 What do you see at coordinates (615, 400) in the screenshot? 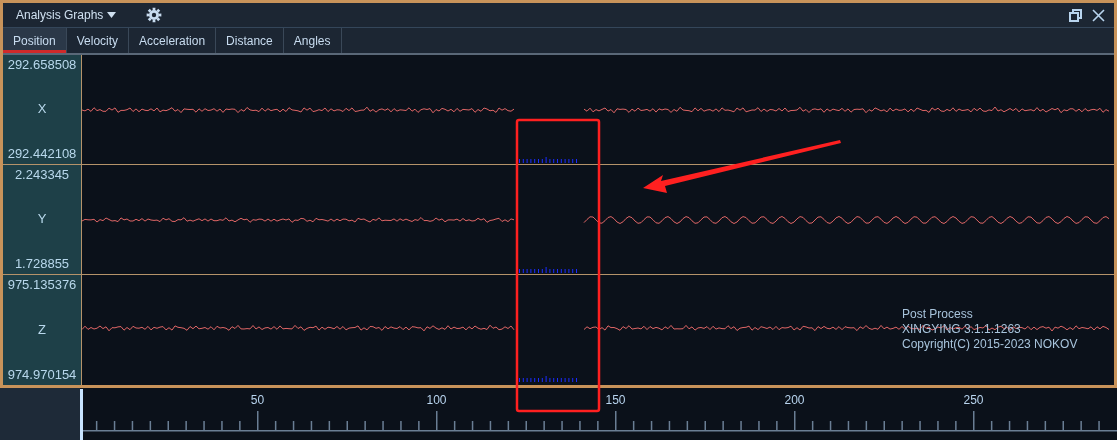
I see `tick-label: 150` at bounding box center [615, 400].